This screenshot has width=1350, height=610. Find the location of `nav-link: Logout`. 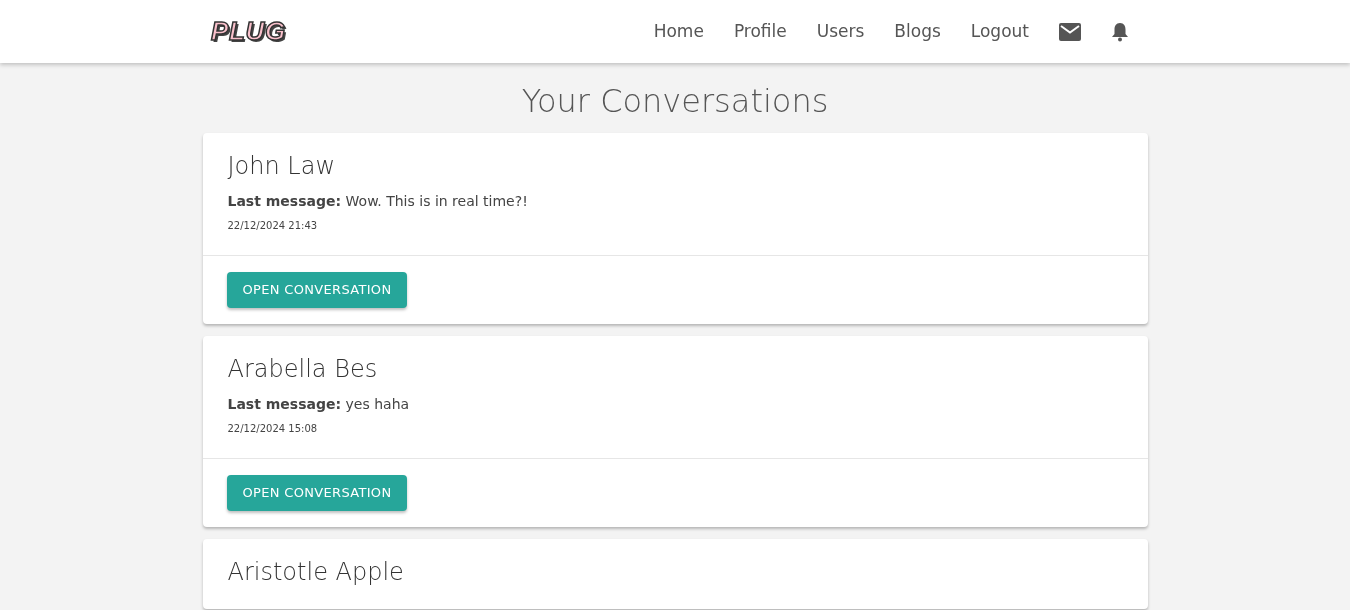

nav-link: Logout is located at coordinates (999, 31).